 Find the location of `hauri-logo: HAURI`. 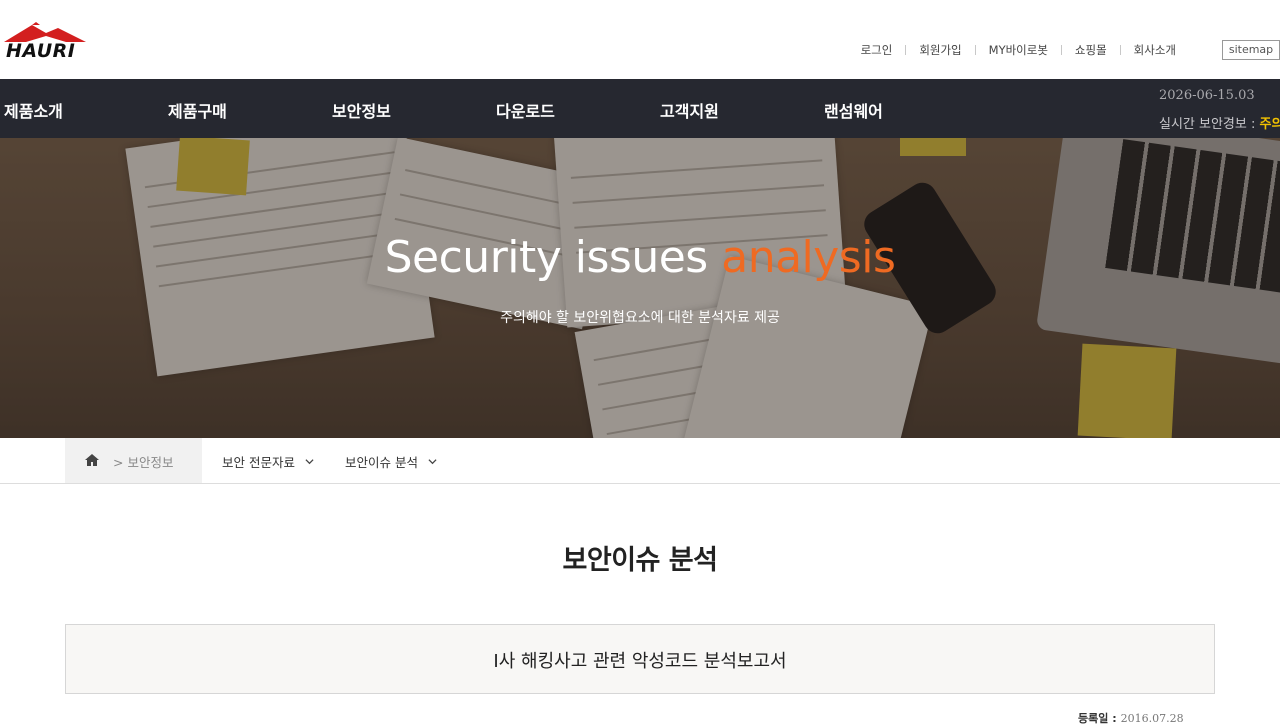

hauri-logo: HAURI is located at coordinates (45, 42).